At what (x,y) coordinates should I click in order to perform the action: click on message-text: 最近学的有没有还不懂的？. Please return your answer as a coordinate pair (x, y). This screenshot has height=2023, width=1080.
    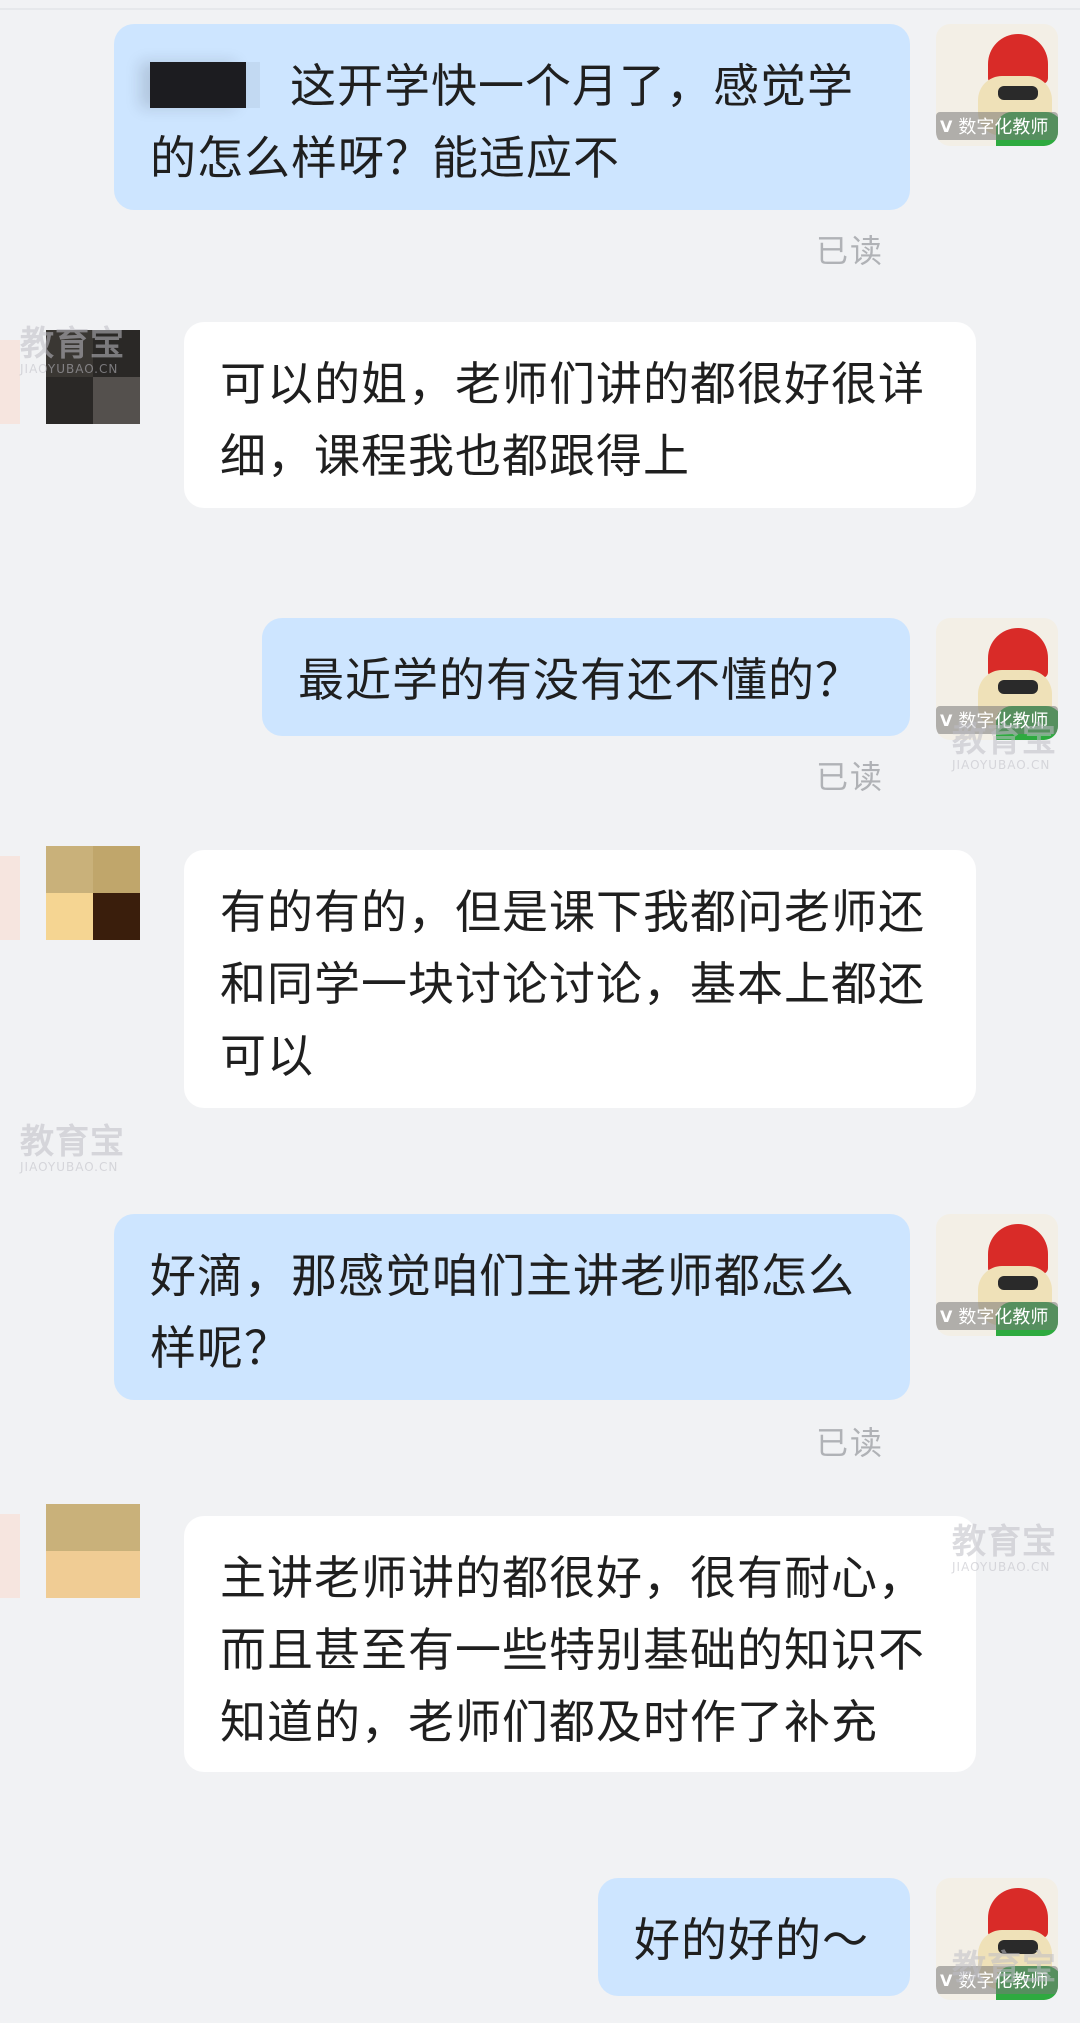
    Looking at the image, I should click on (580, 680).